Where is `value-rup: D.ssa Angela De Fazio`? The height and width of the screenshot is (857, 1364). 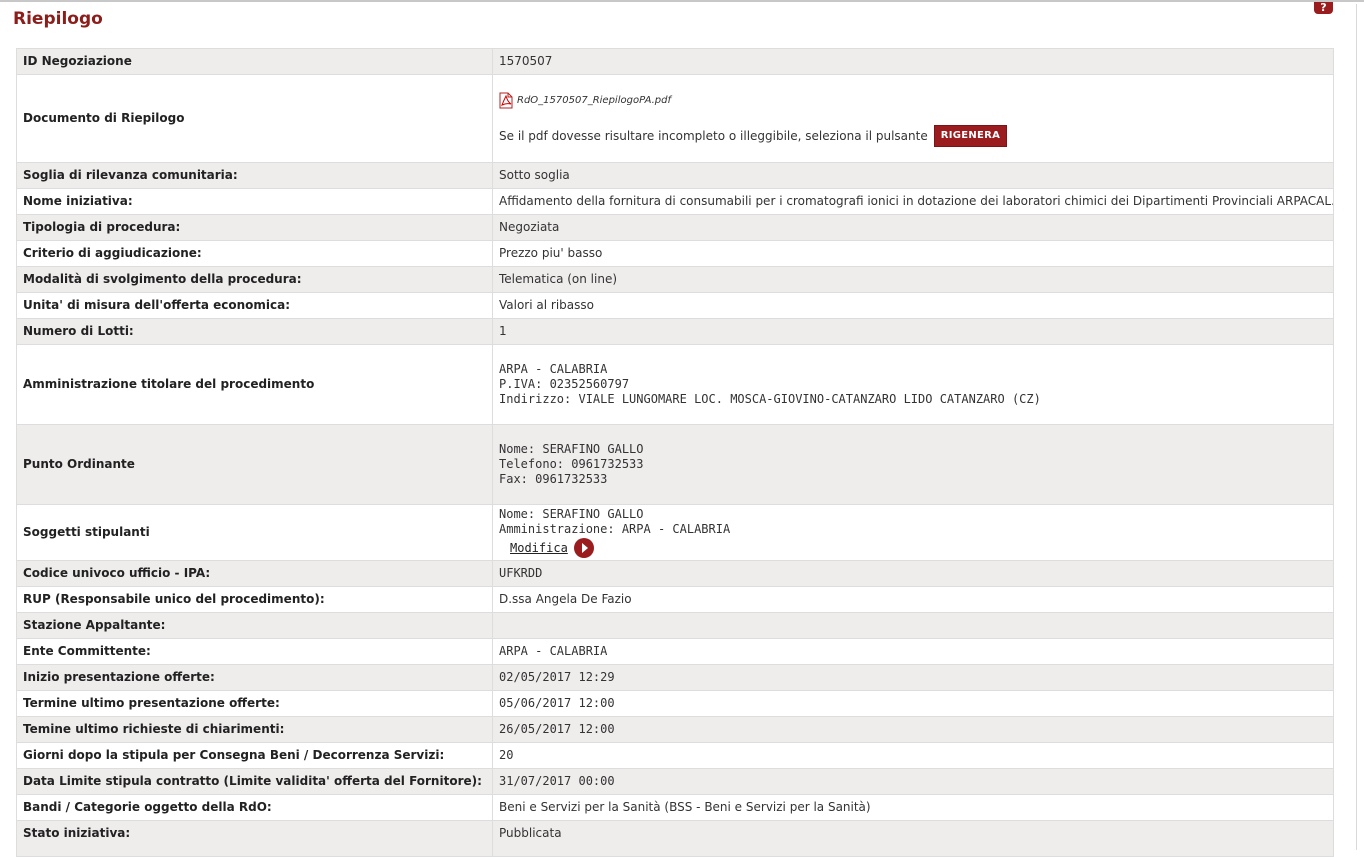 value-rup: D.ssa Angela De Fazio is located at coordinates (913, 599).